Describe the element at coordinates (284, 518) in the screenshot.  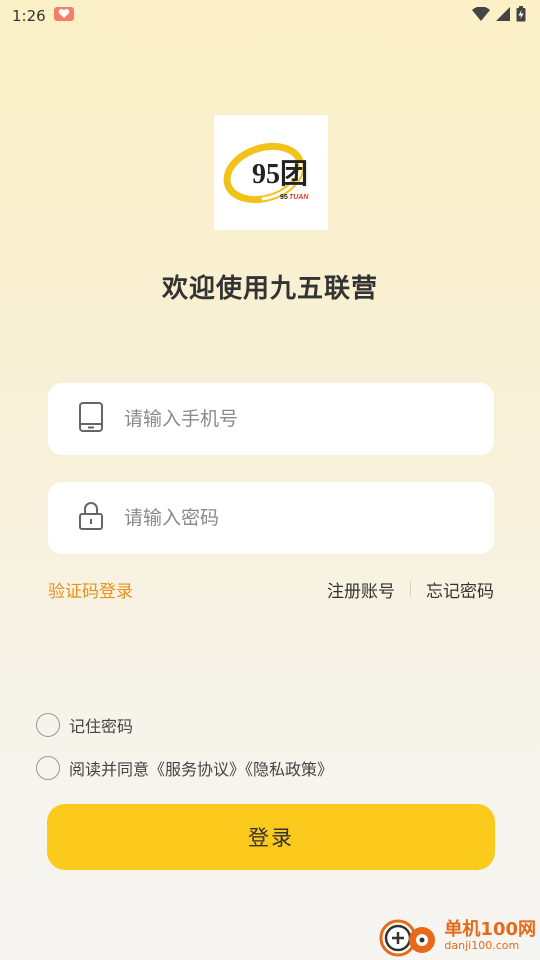
I see `password-input` at that location.